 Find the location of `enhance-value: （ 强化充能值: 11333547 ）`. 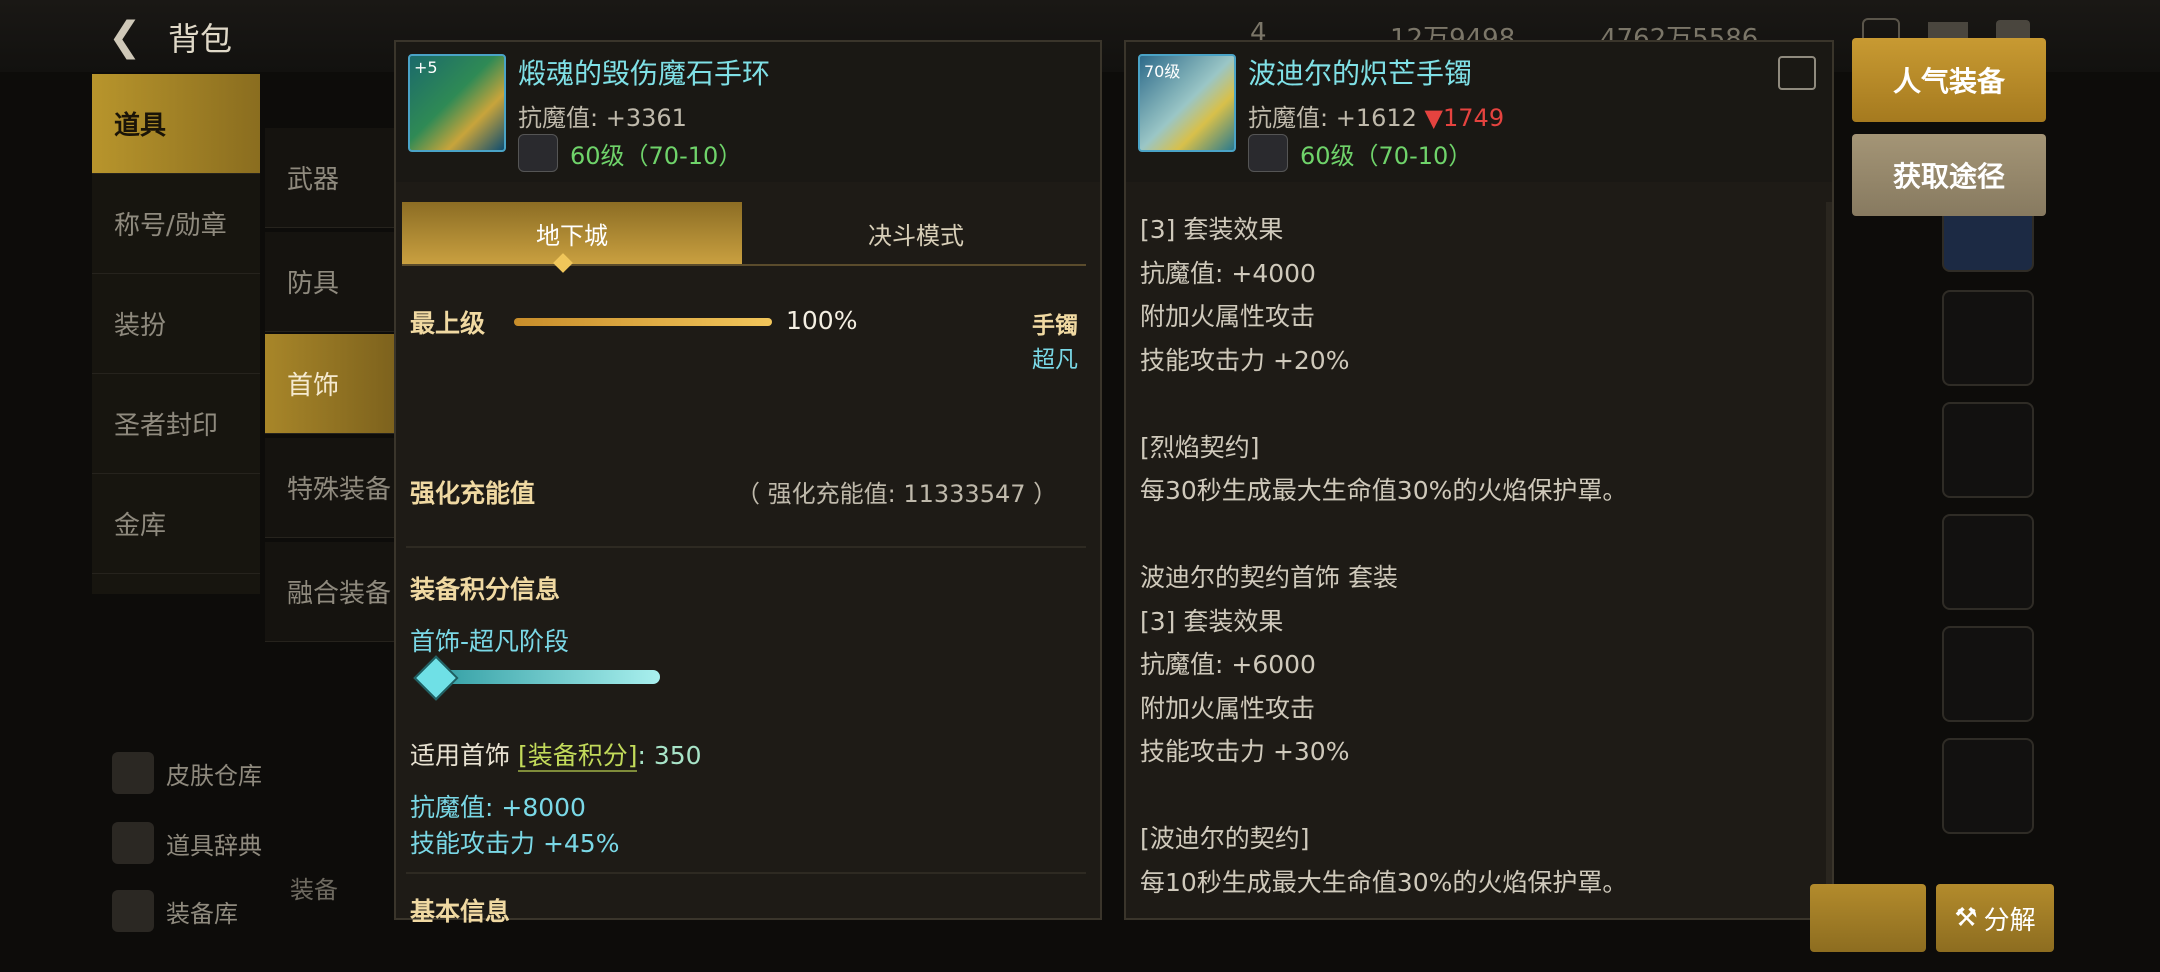

enhance-value: （ 强化充能值: 11333547 ） is located at coordinates (897, 494).